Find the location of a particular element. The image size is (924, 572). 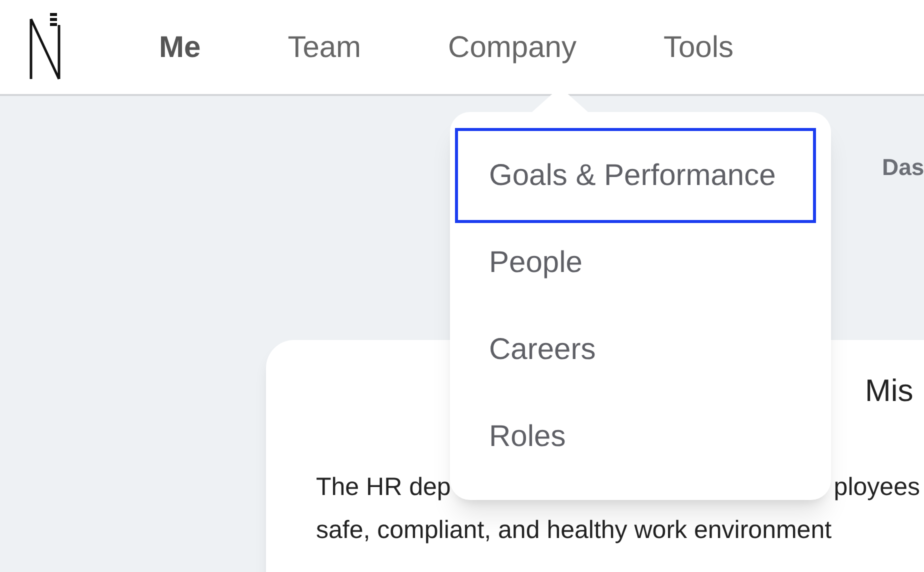

paragraph-text: safe, compliant, and healthy work environment is located at coordinates (574, 530).